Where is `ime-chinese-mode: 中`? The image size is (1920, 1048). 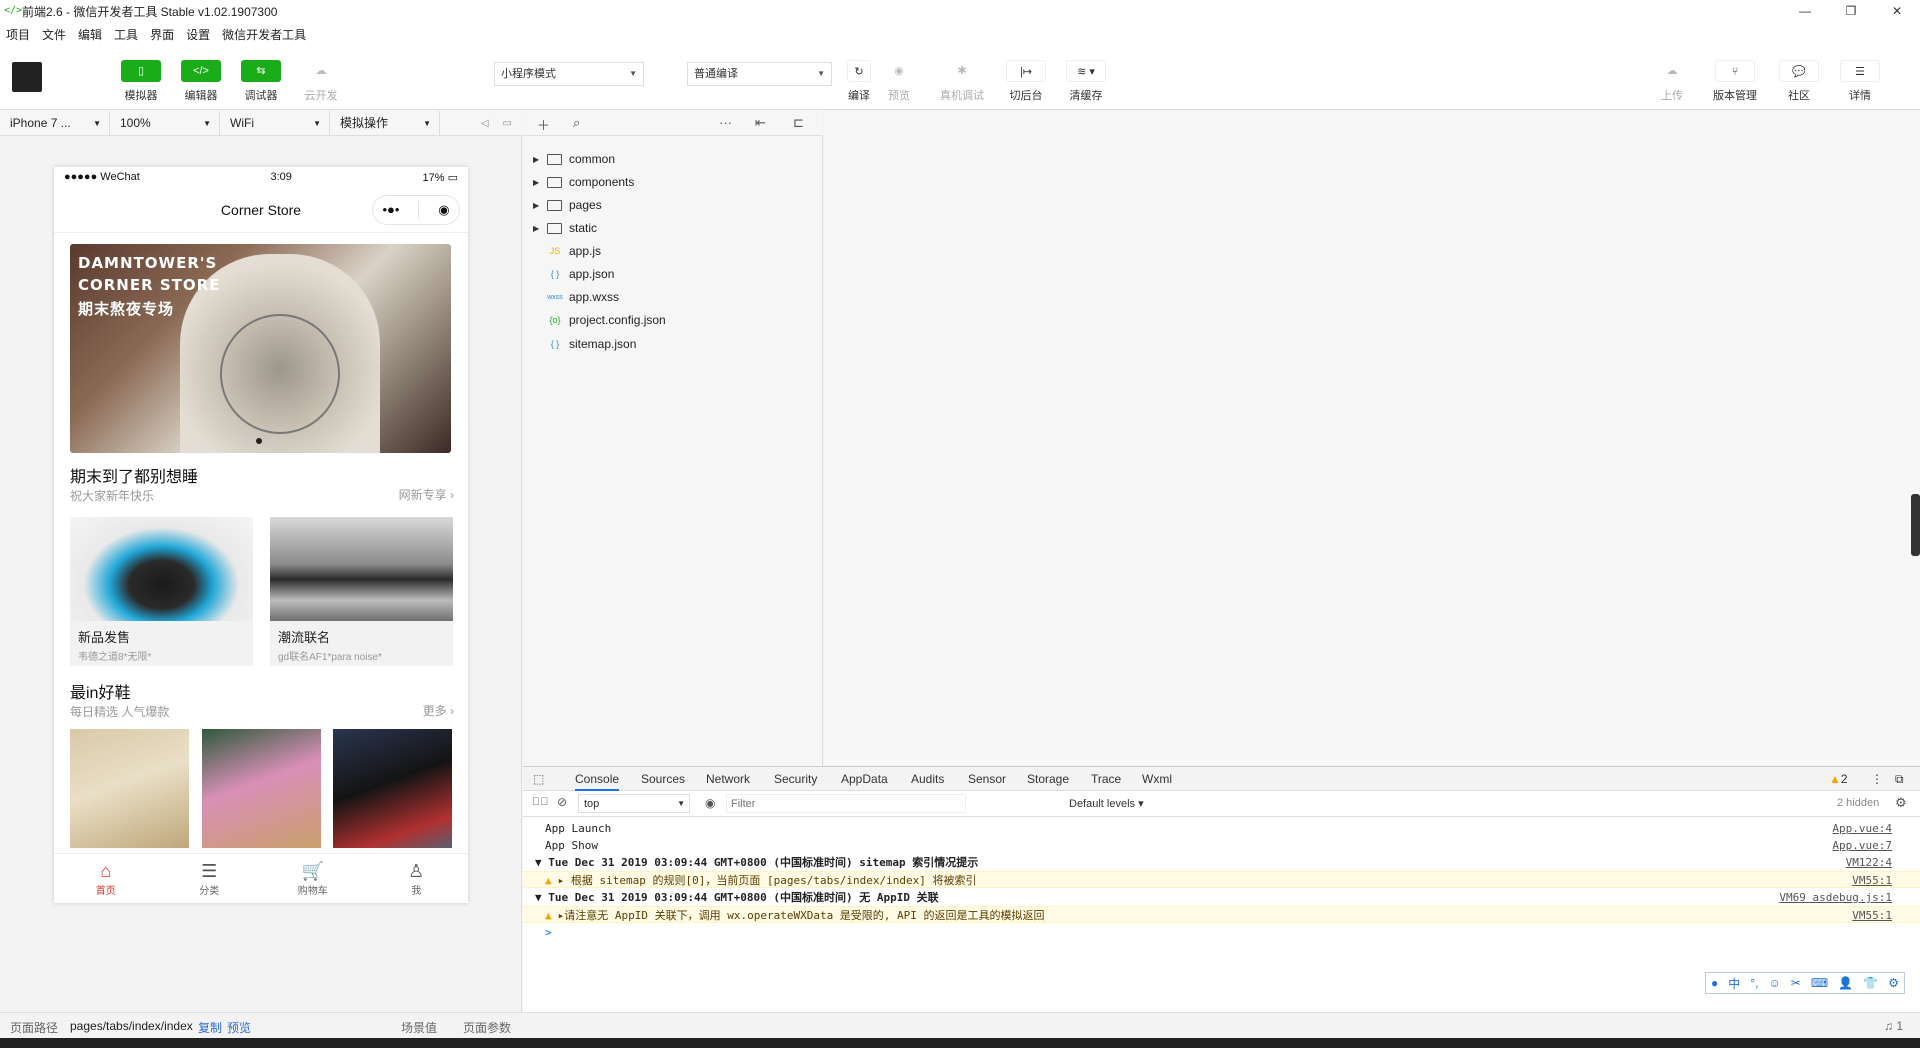 ime-chinese-mode: 中 is located at coordinates (1734, 983).